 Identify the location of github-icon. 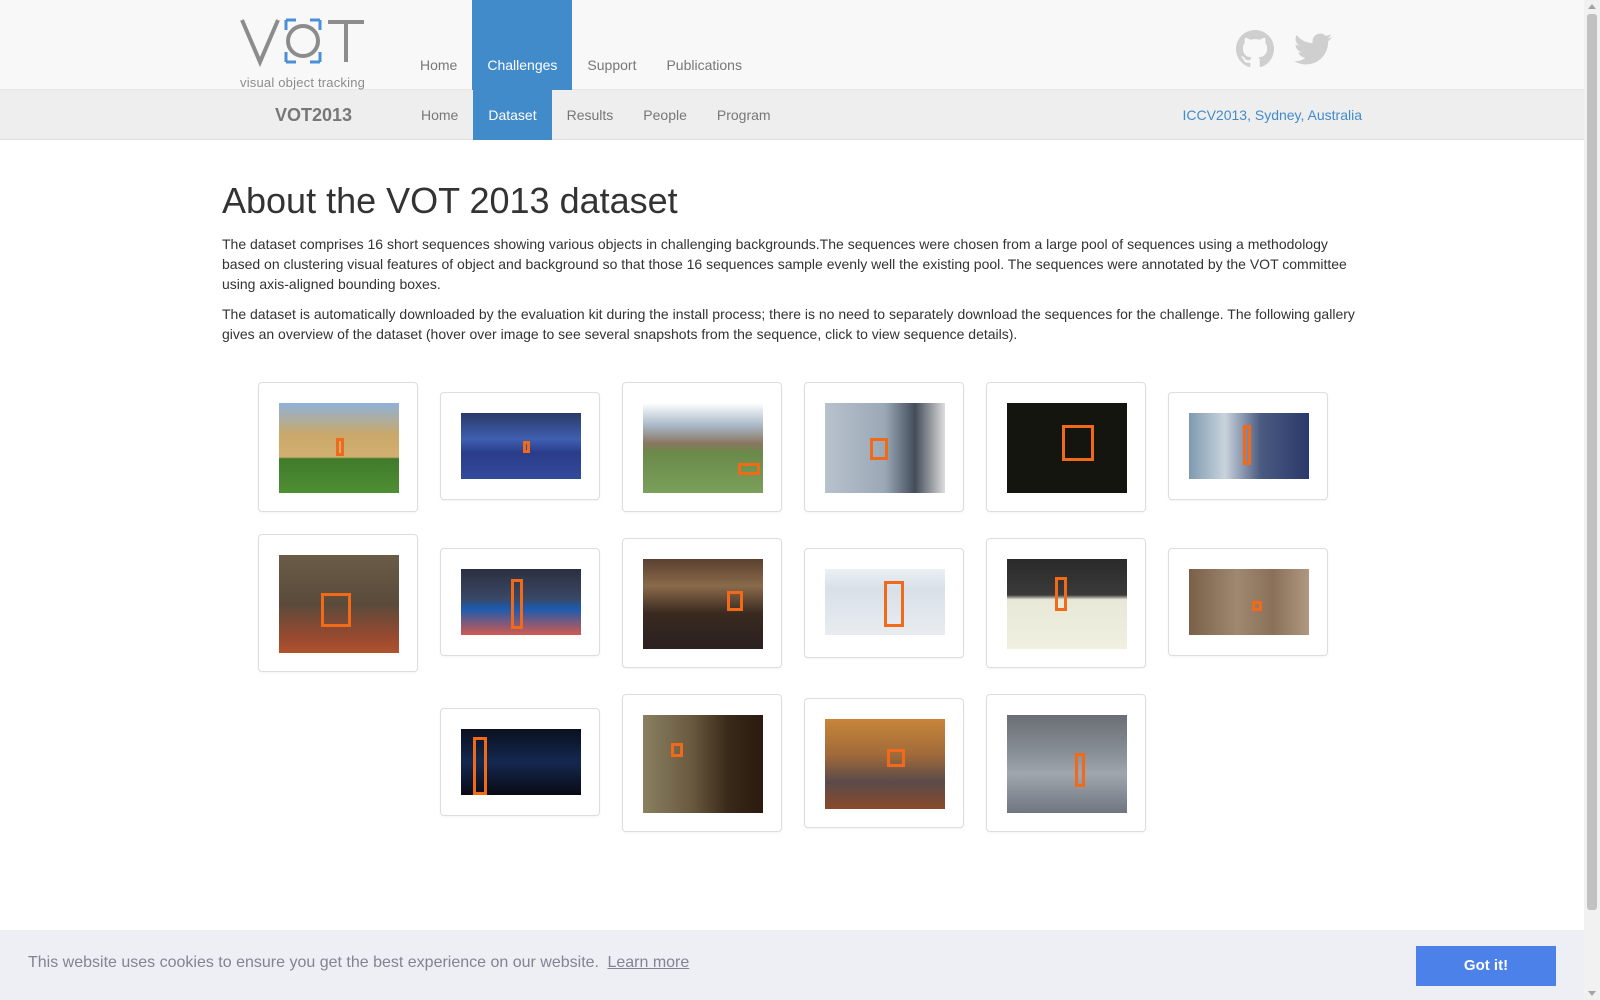
(1255, 49).